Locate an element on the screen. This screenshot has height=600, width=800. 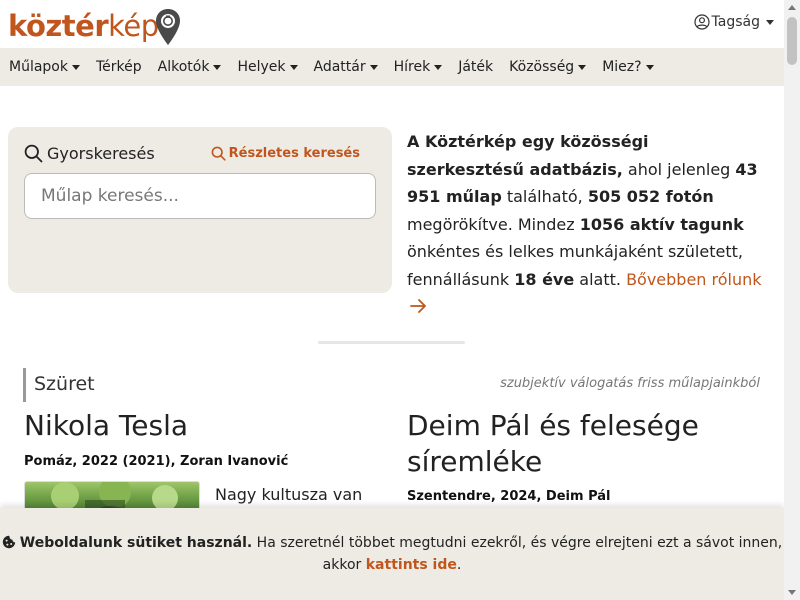
section-title: Szüret is located at coordinates (64, 384).